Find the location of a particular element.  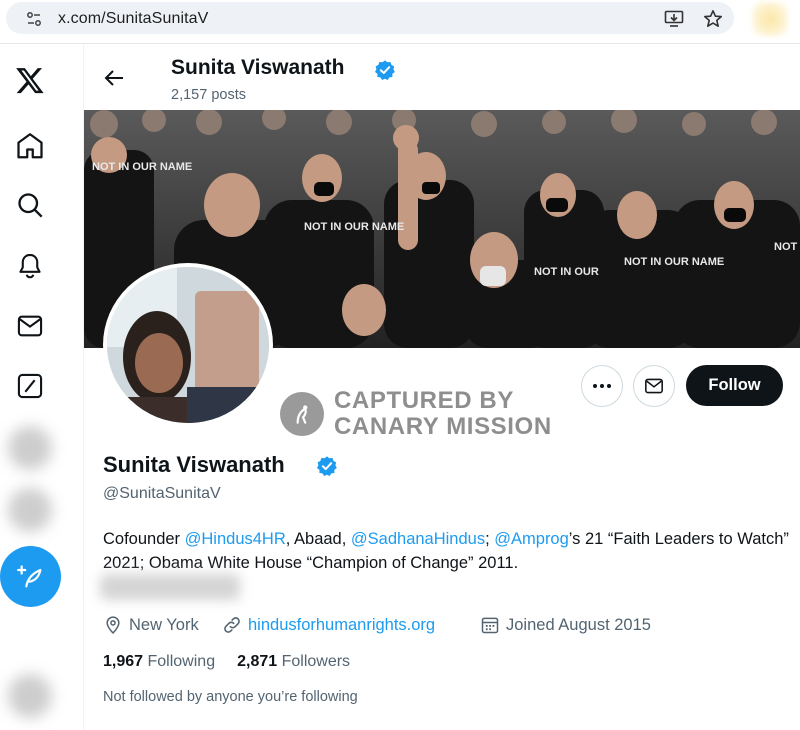

location-text: New York is located at coordinates (164, 624).